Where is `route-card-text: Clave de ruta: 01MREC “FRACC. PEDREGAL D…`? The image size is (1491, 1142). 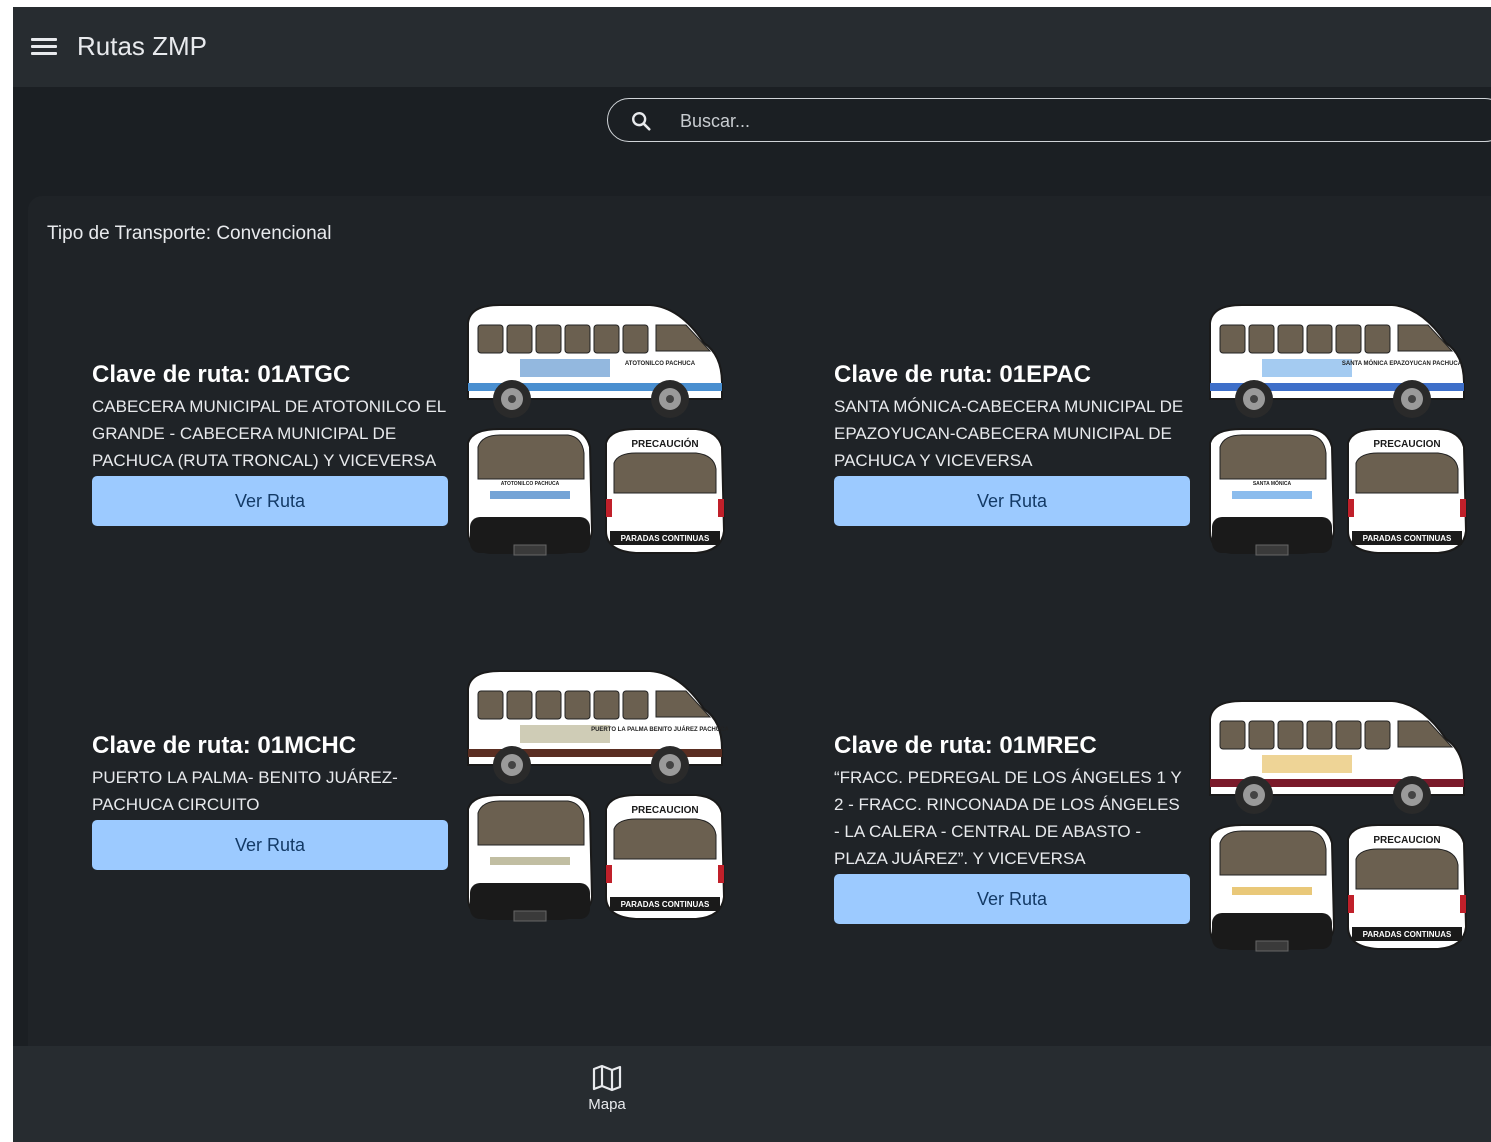
route-card-text: Clave de ruta: 01MREC “FRACC. PEDREGAL D… is located at coordinates (1012, 828).